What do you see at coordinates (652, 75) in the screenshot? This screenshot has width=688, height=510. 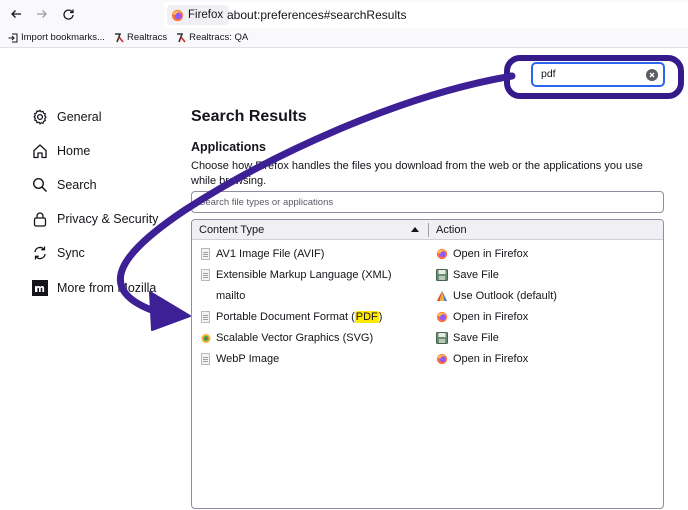 I see `clear-icon` at bounding box center [652, 75].